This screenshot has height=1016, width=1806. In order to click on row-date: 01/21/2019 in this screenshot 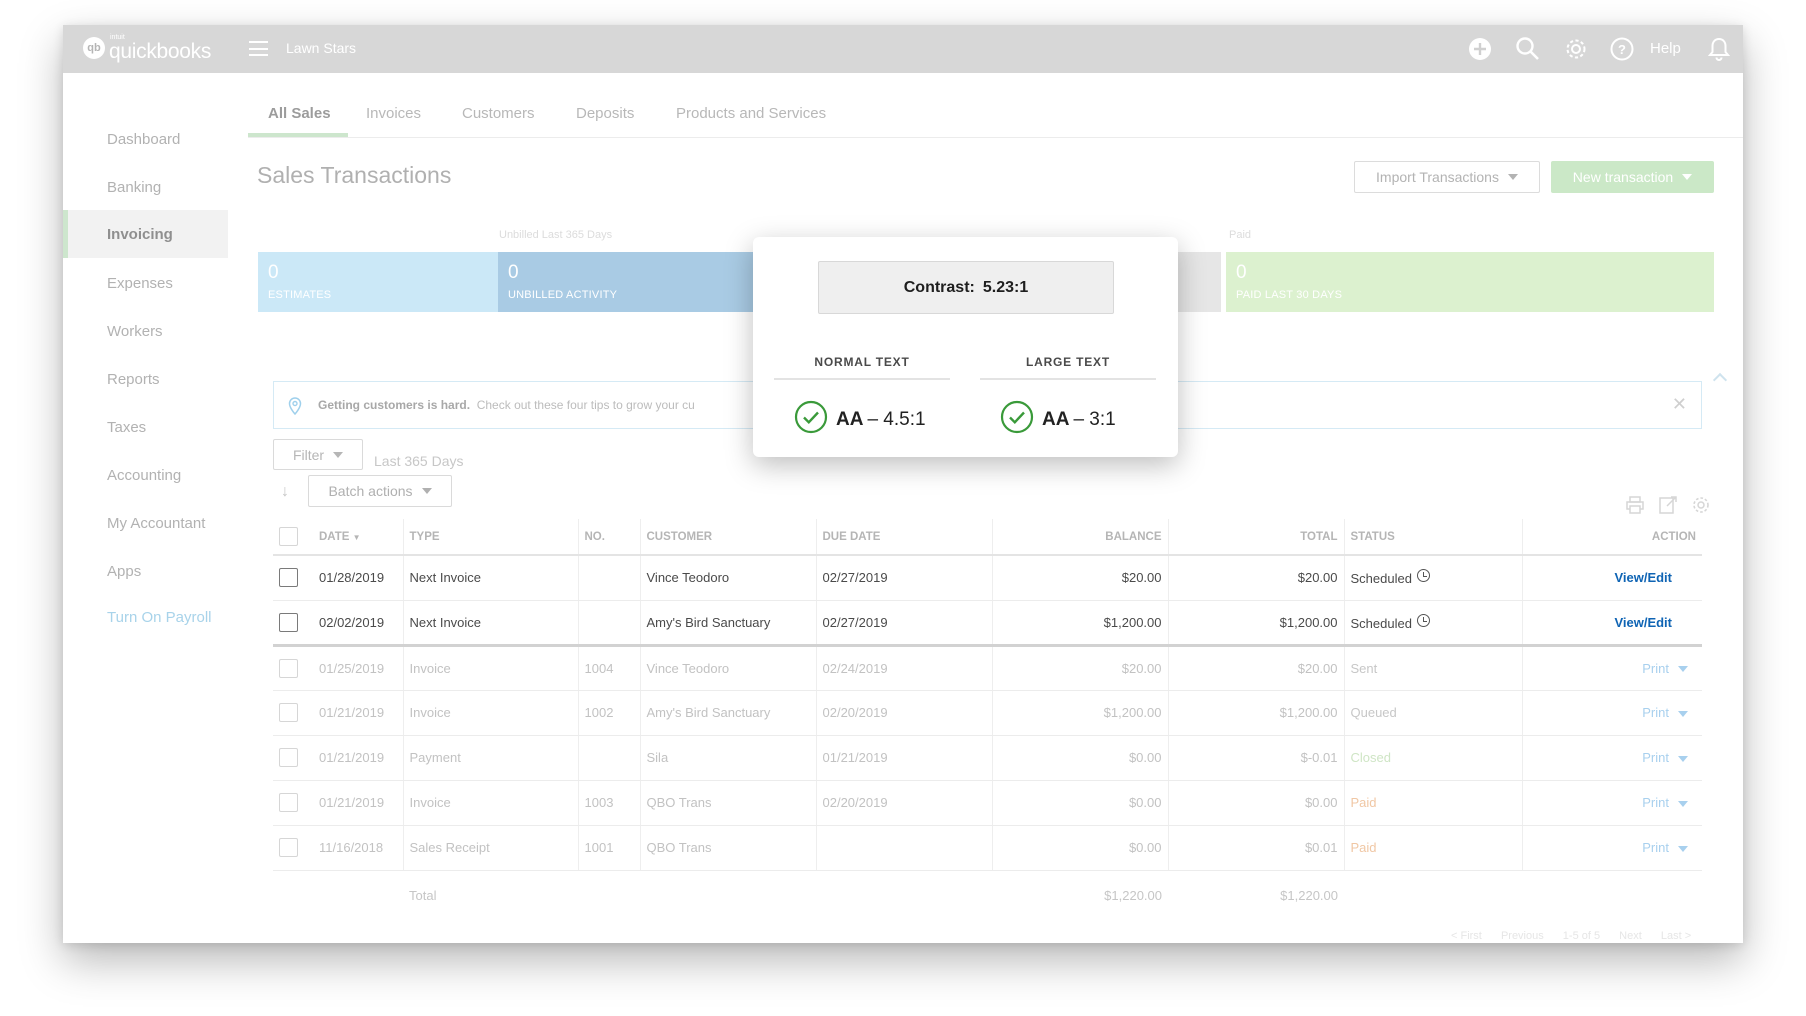, I will do `click(358, 758)`.